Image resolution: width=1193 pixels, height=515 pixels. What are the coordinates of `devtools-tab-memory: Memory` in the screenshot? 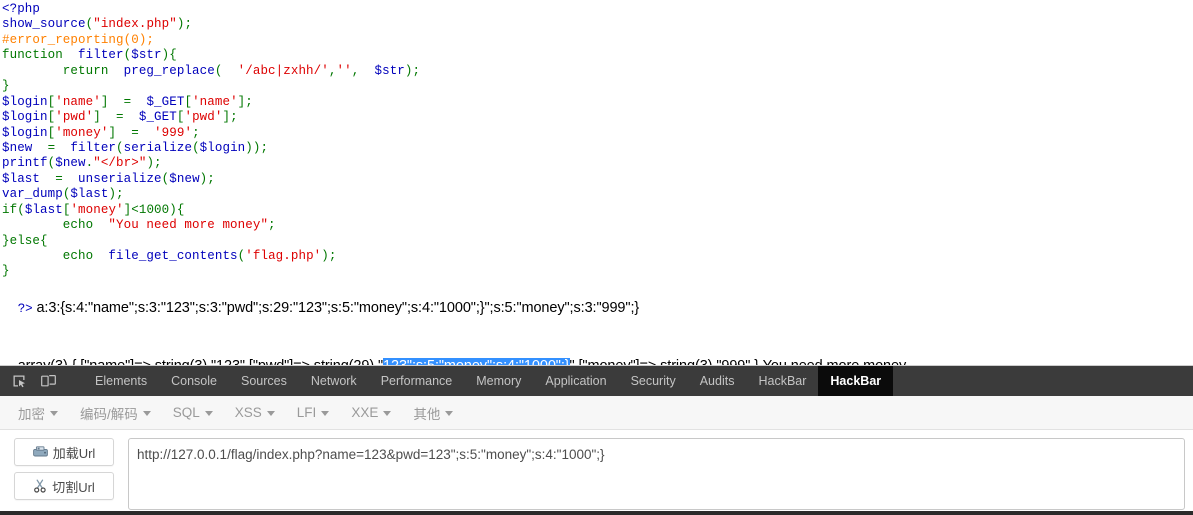 It's located at (498, 381).